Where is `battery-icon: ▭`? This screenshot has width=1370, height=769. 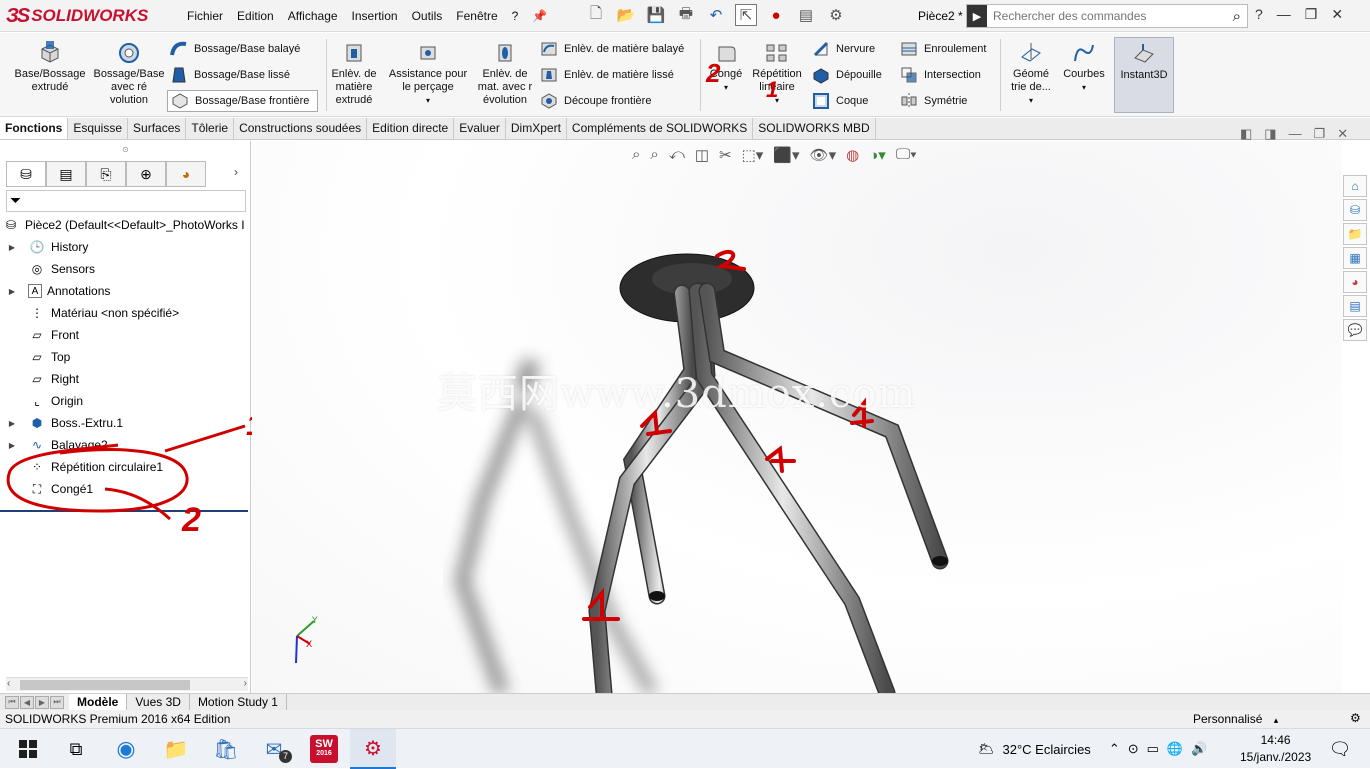 battery-icon: ▭ is located at coordinates (1153, 749).